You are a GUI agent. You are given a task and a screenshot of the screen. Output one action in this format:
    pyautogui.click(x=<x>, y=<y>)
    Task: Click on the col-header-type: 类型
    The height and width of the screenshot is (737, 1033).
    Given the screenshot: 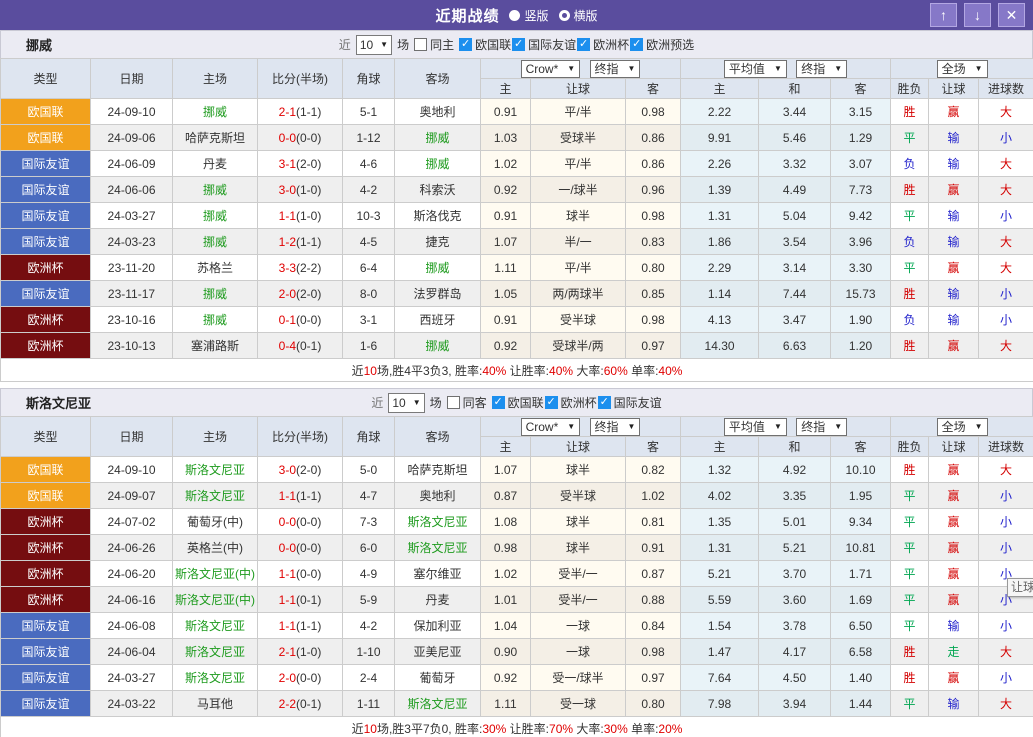 What is the action you would take?
    pyautogui.click(x=45, y=78)
    